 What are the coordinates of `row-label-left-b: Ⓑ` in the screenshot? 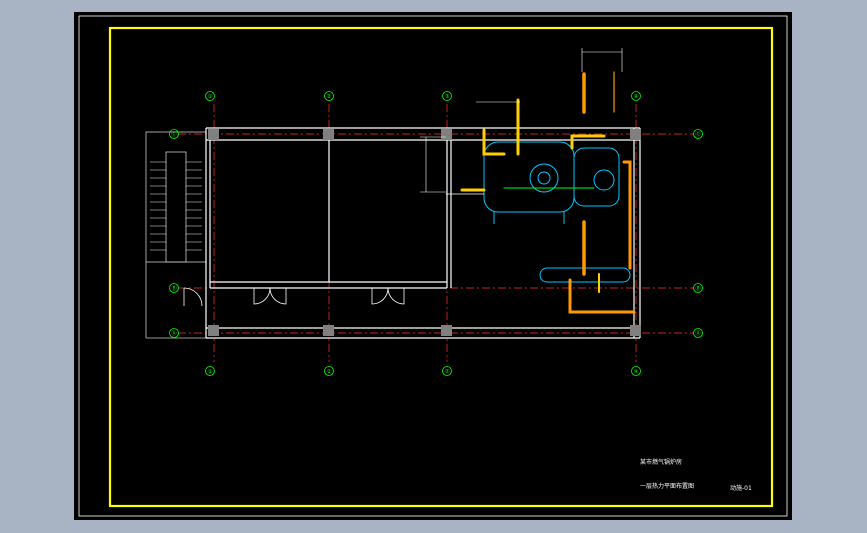 It's located at (174, 288).